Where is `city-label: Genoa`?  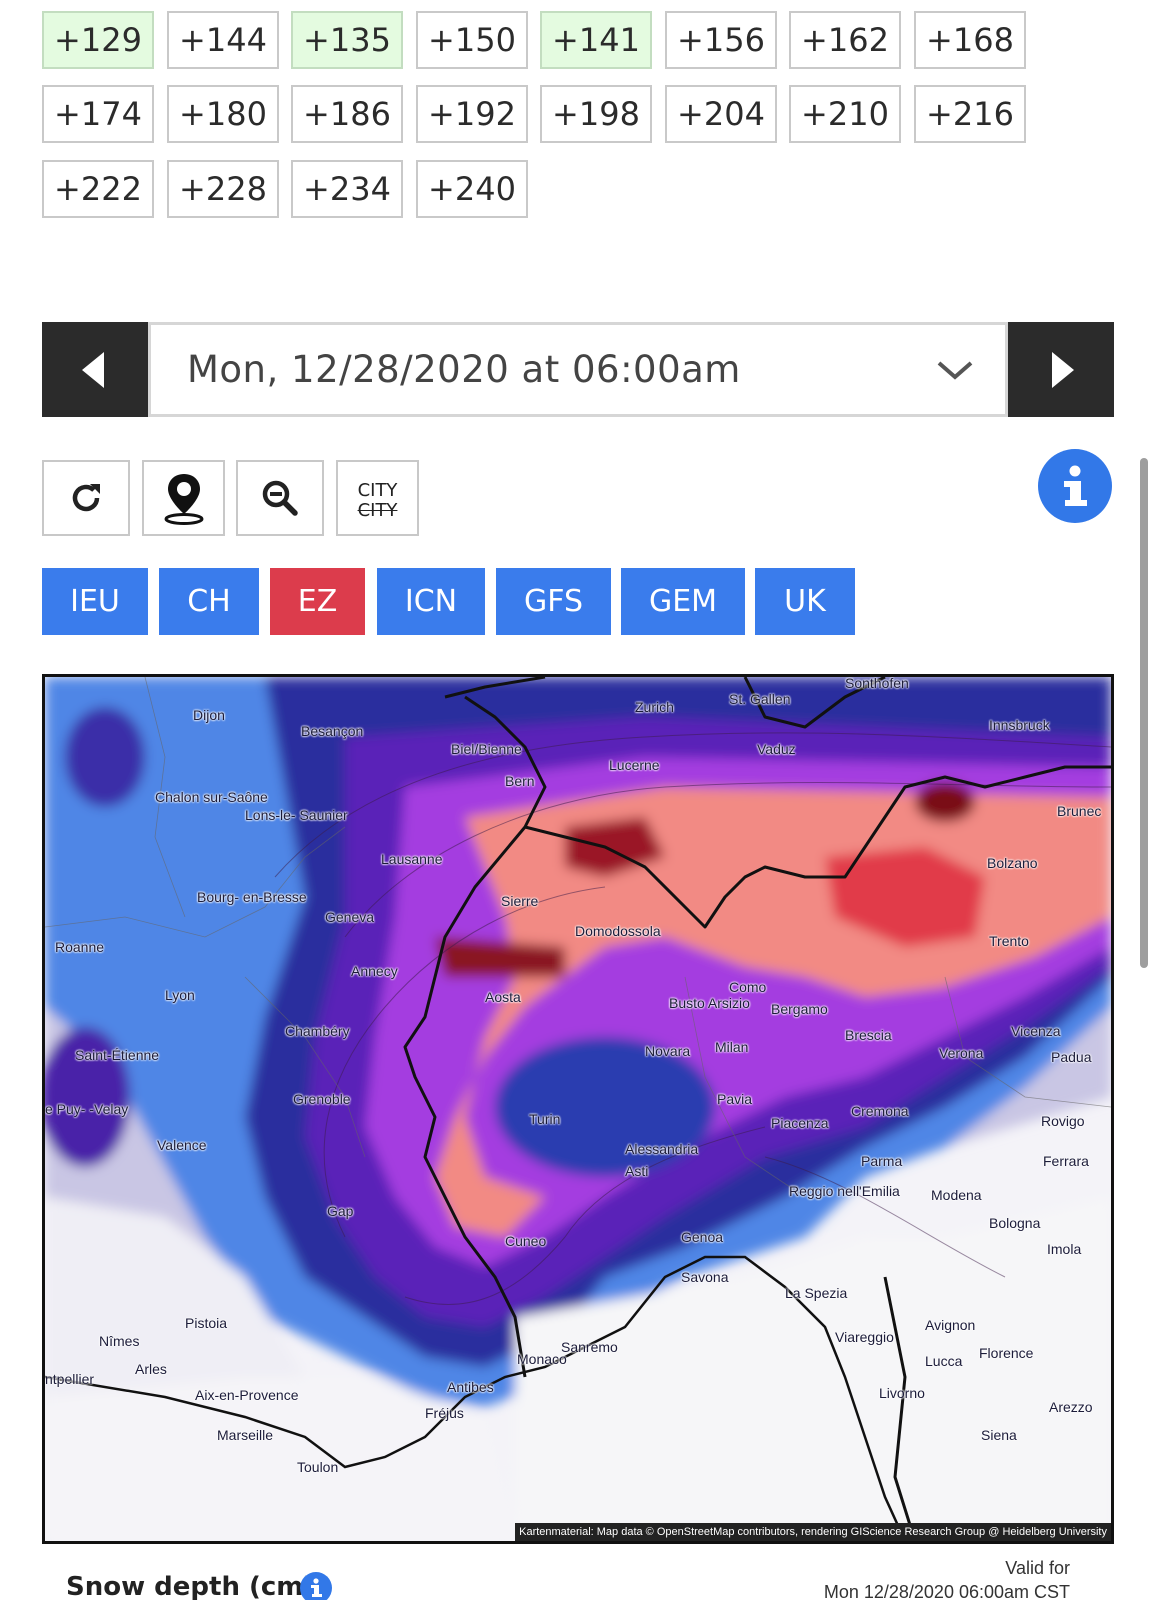
city-label: Genoa is located at coordinates (702, 1237).